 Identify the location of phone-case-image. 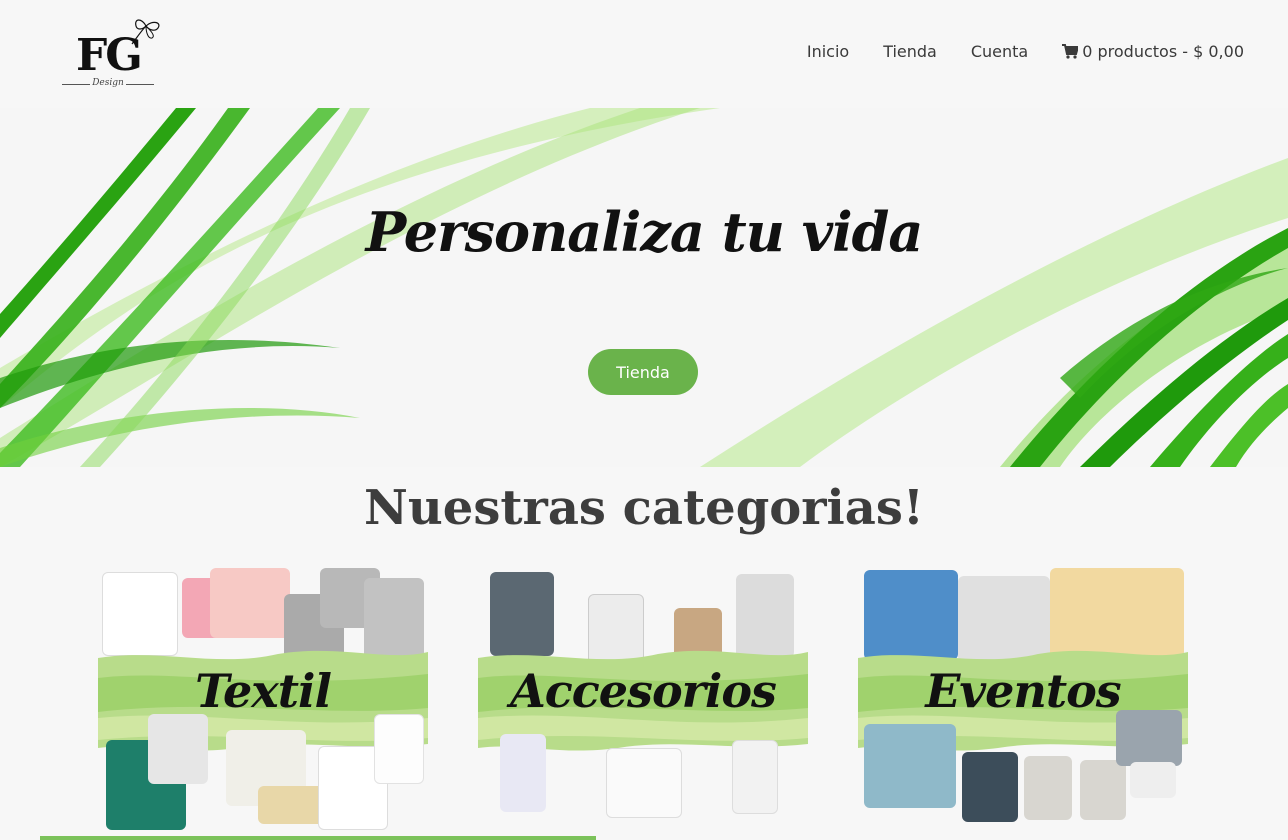
(765, 616).